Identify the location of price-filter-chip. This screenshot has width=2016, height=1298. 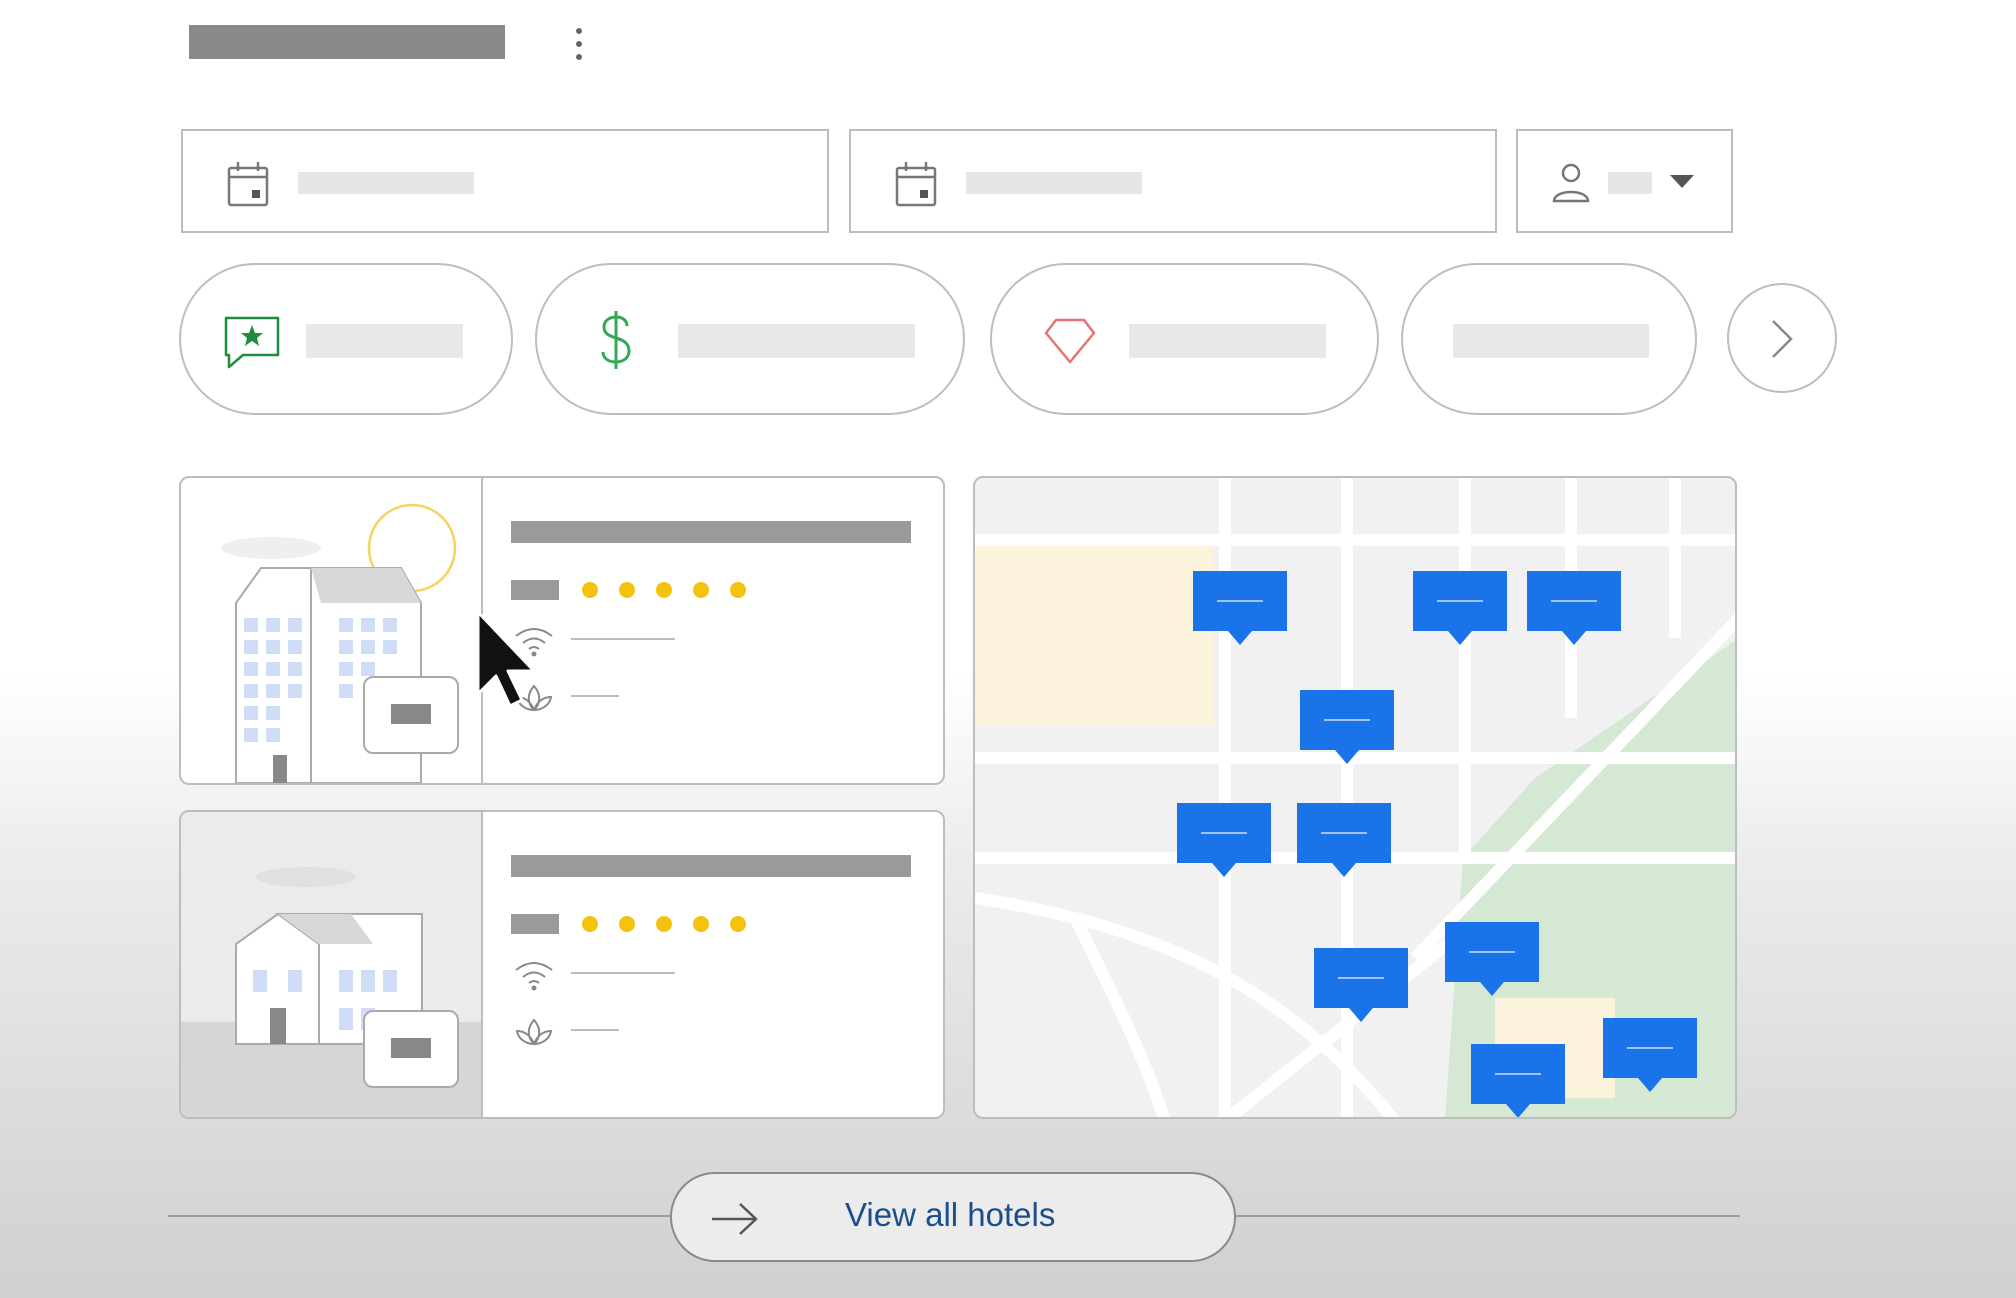
(750, 339).